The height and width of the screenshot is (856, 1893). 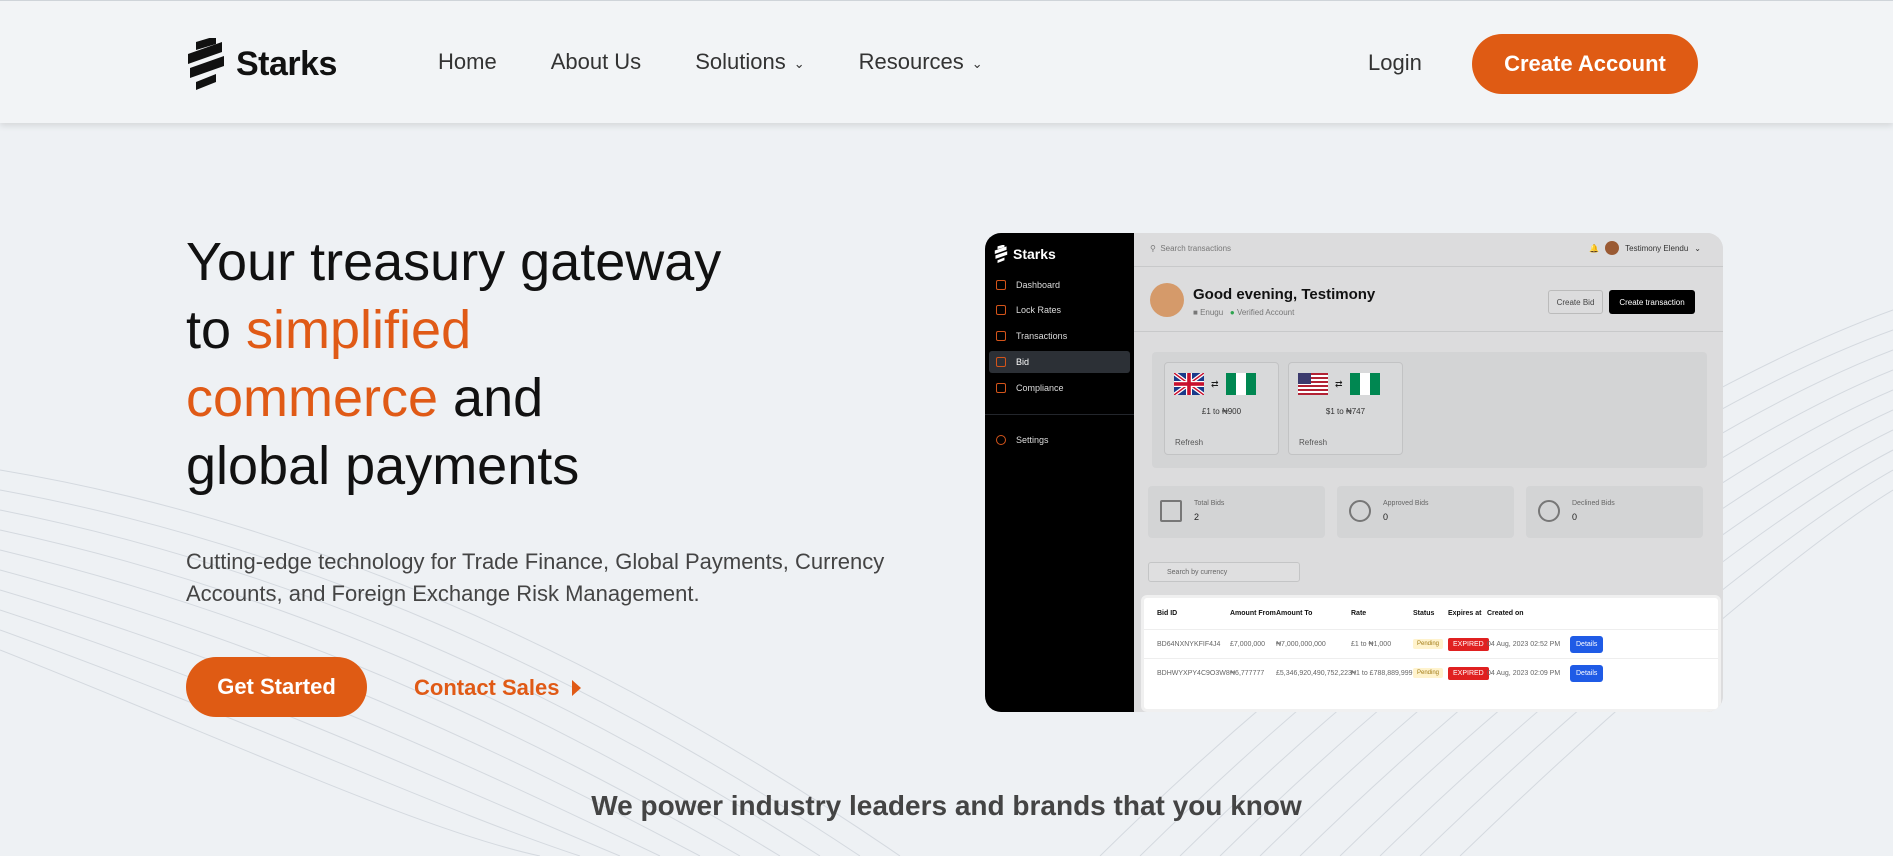 What do you see at coordinates (1524, 644) in the screenshot?
I see `cell-created-on: 04 Aug, 2023 02:52 PM` at bounding box center [1524, 644].